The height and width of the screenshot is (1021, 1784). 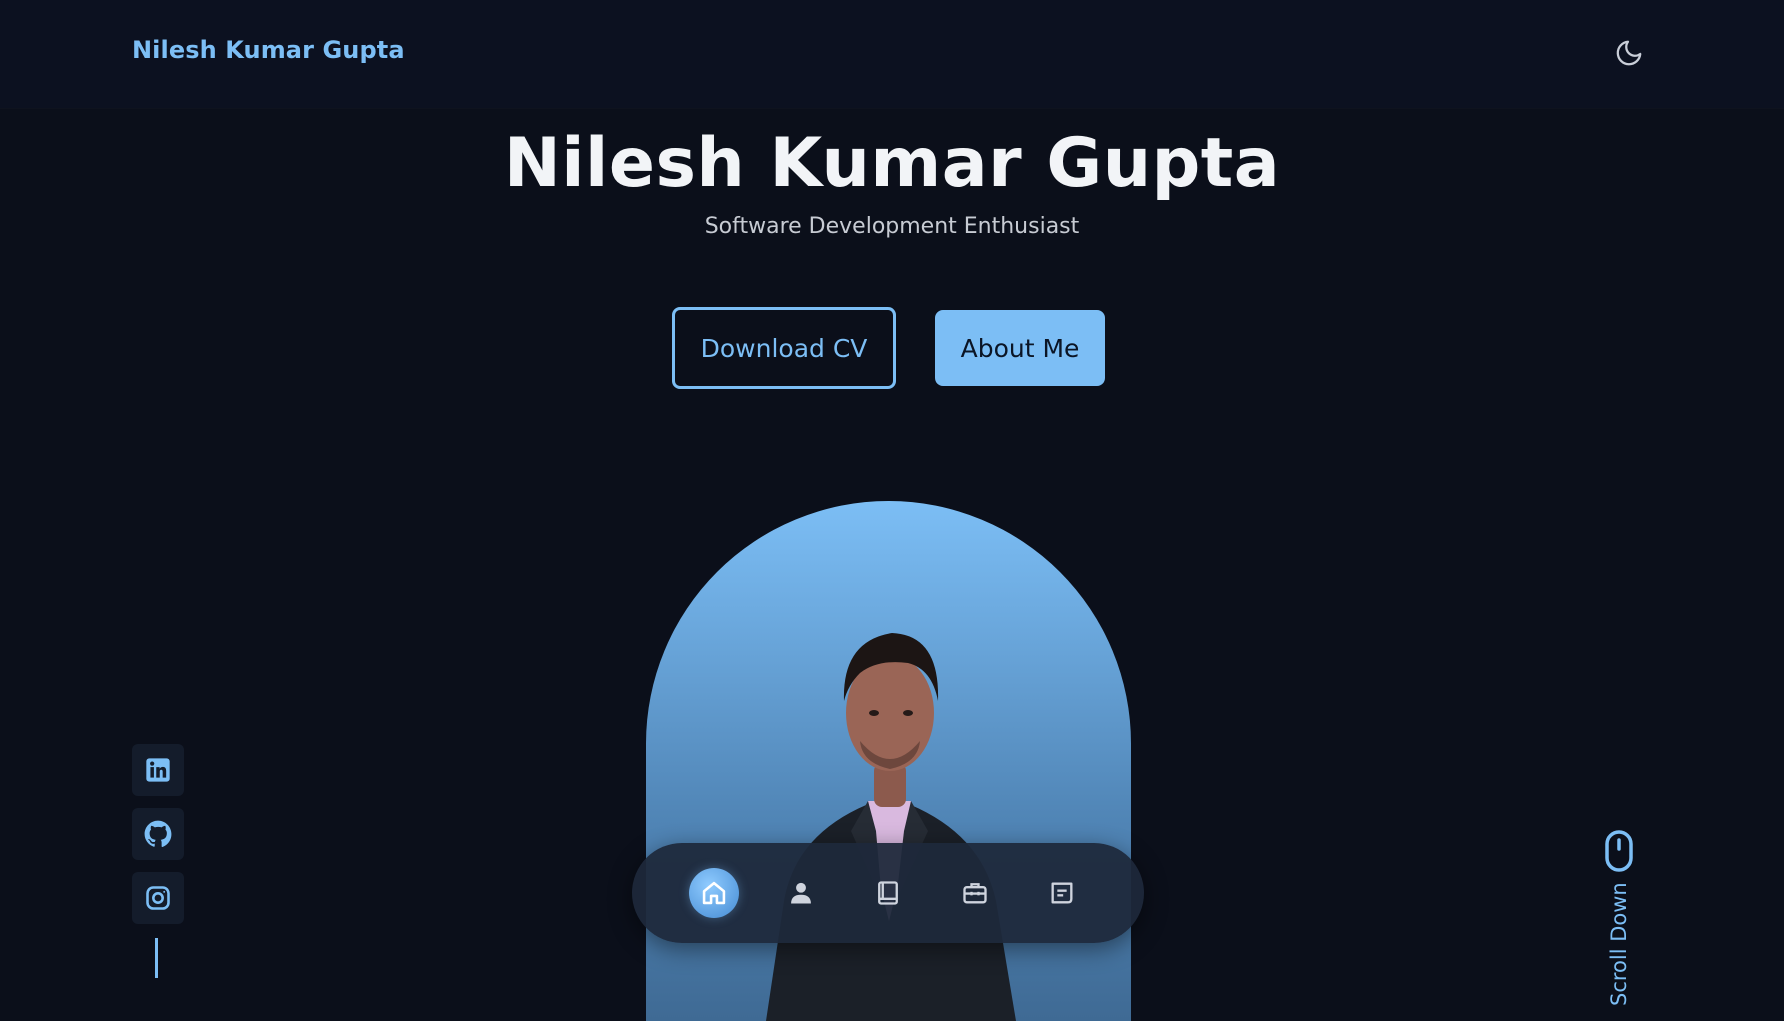 I want to click on scroll-down-link: Scroll Down, so click(x=1619, y=916).